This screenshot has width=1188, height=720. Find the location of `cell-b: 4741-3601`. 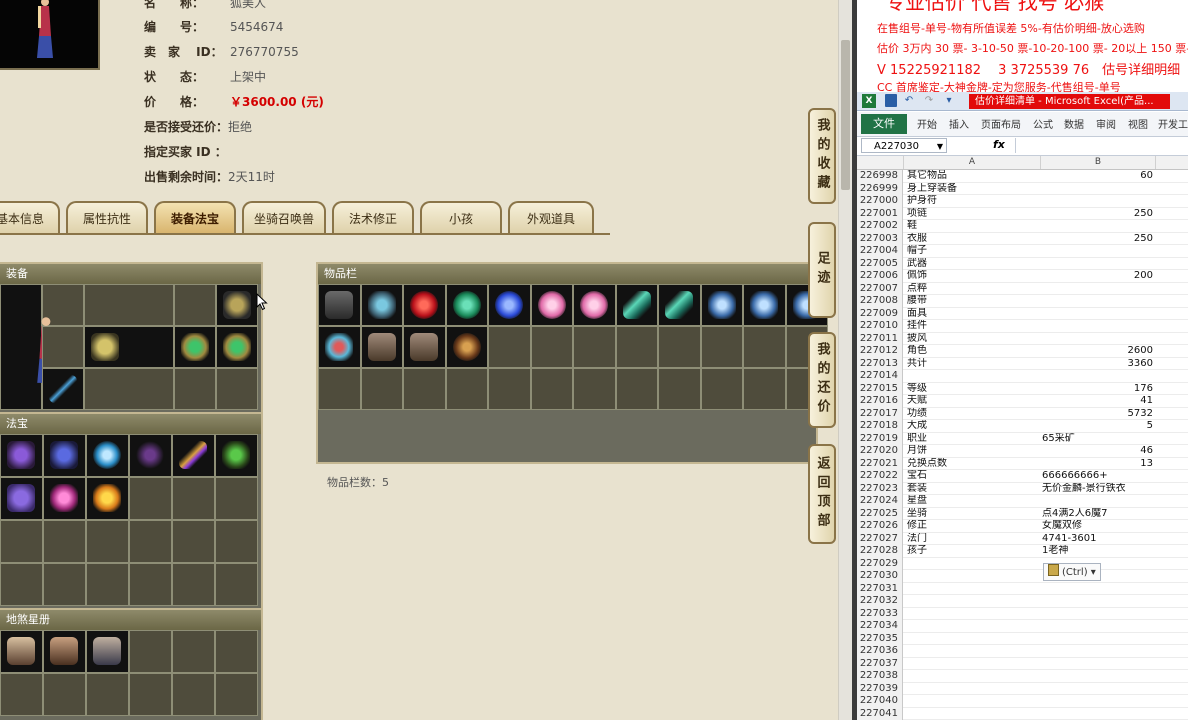

cell-b: 4741-3601 is located at coordinates (1097, 539).